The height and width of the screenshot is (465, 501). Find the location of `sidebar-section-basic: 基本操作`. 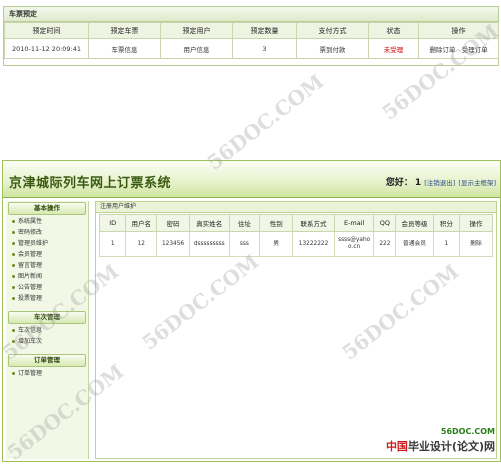

sidebar-section-basic: 基本操作 is located at coordinates (47, 208).